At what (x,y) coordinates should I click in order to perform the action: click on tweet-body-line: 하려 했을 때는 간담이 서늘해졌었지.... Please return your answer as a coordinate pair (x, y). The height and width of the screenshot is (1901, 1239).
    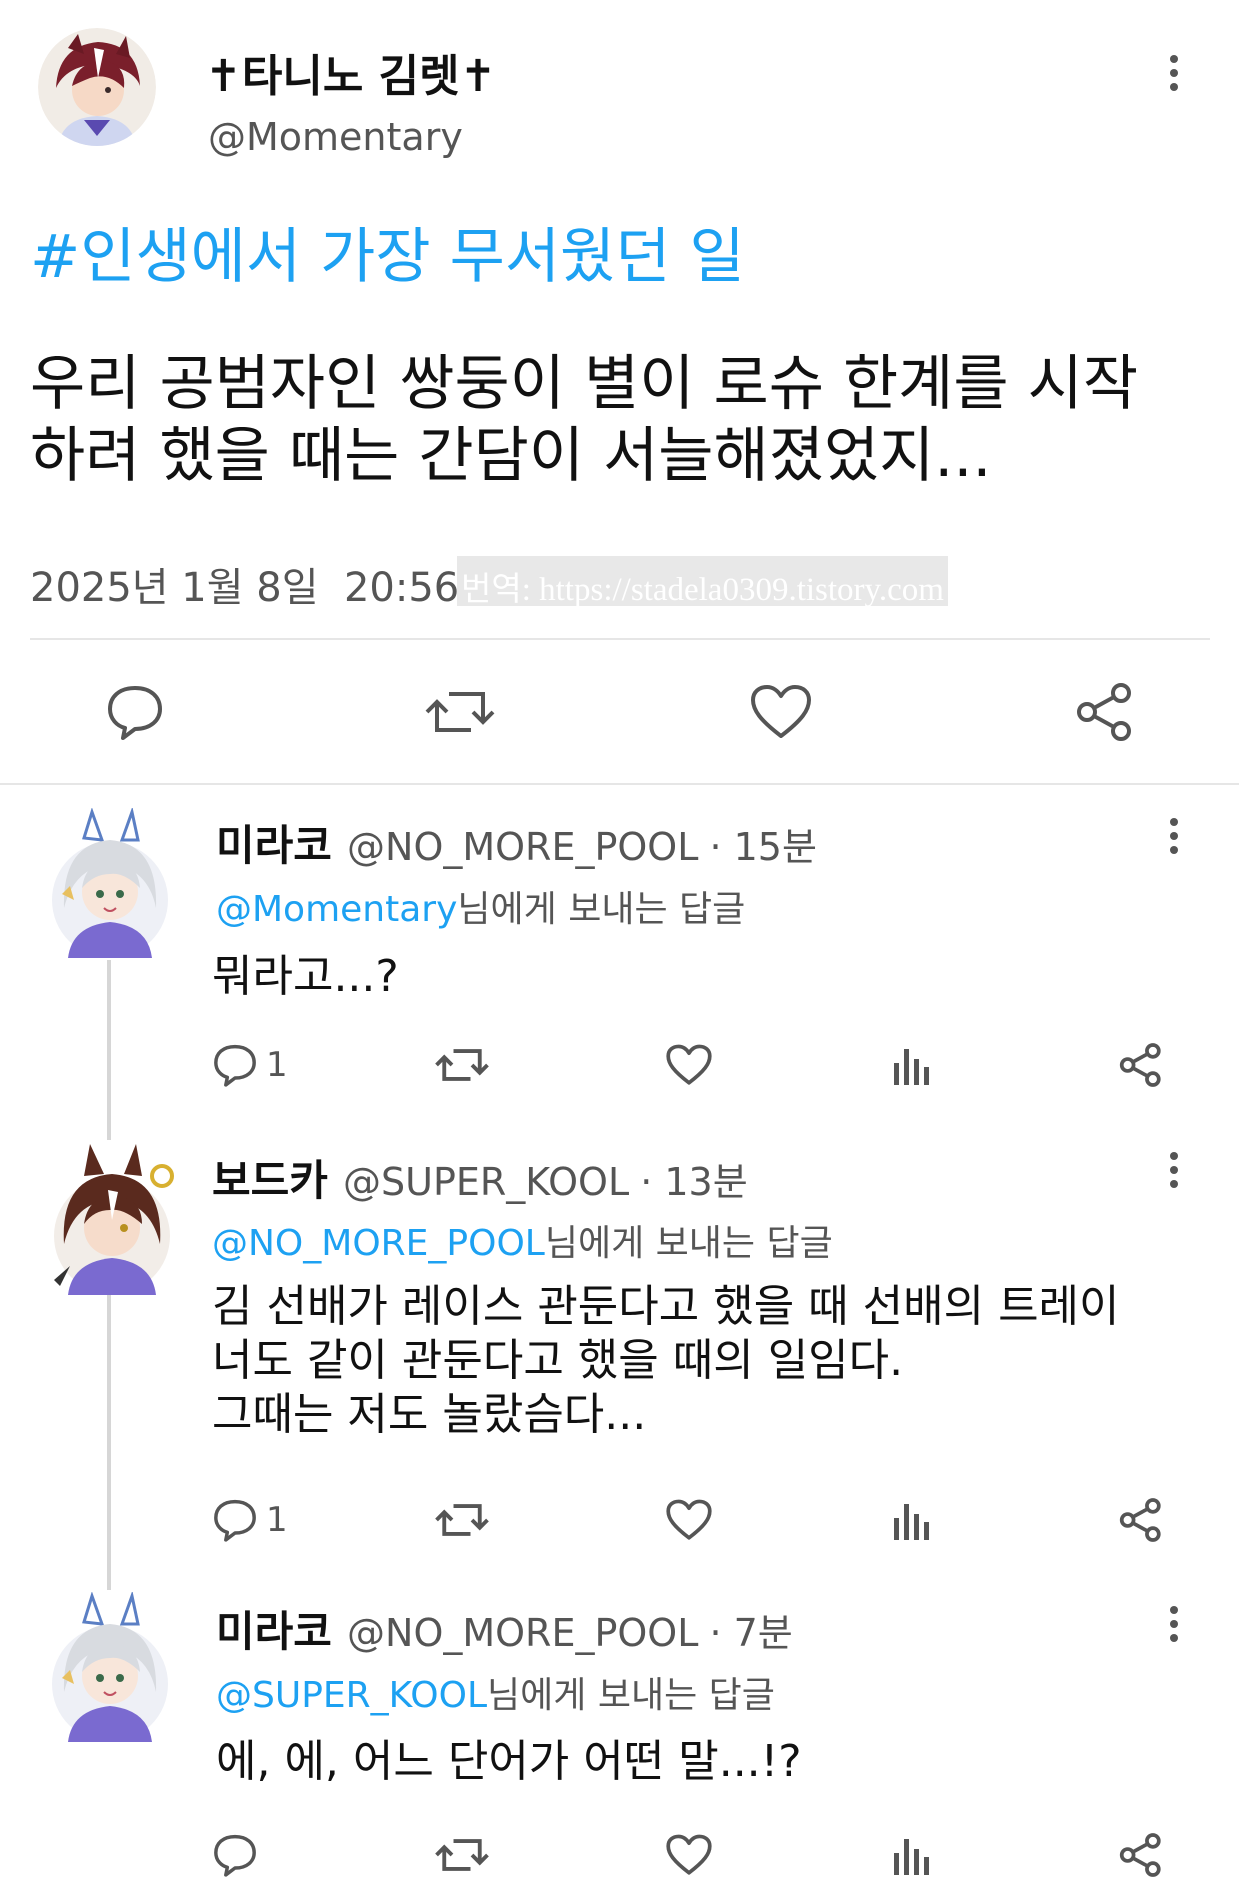
    Looking at the image, I should click on (511, 456).